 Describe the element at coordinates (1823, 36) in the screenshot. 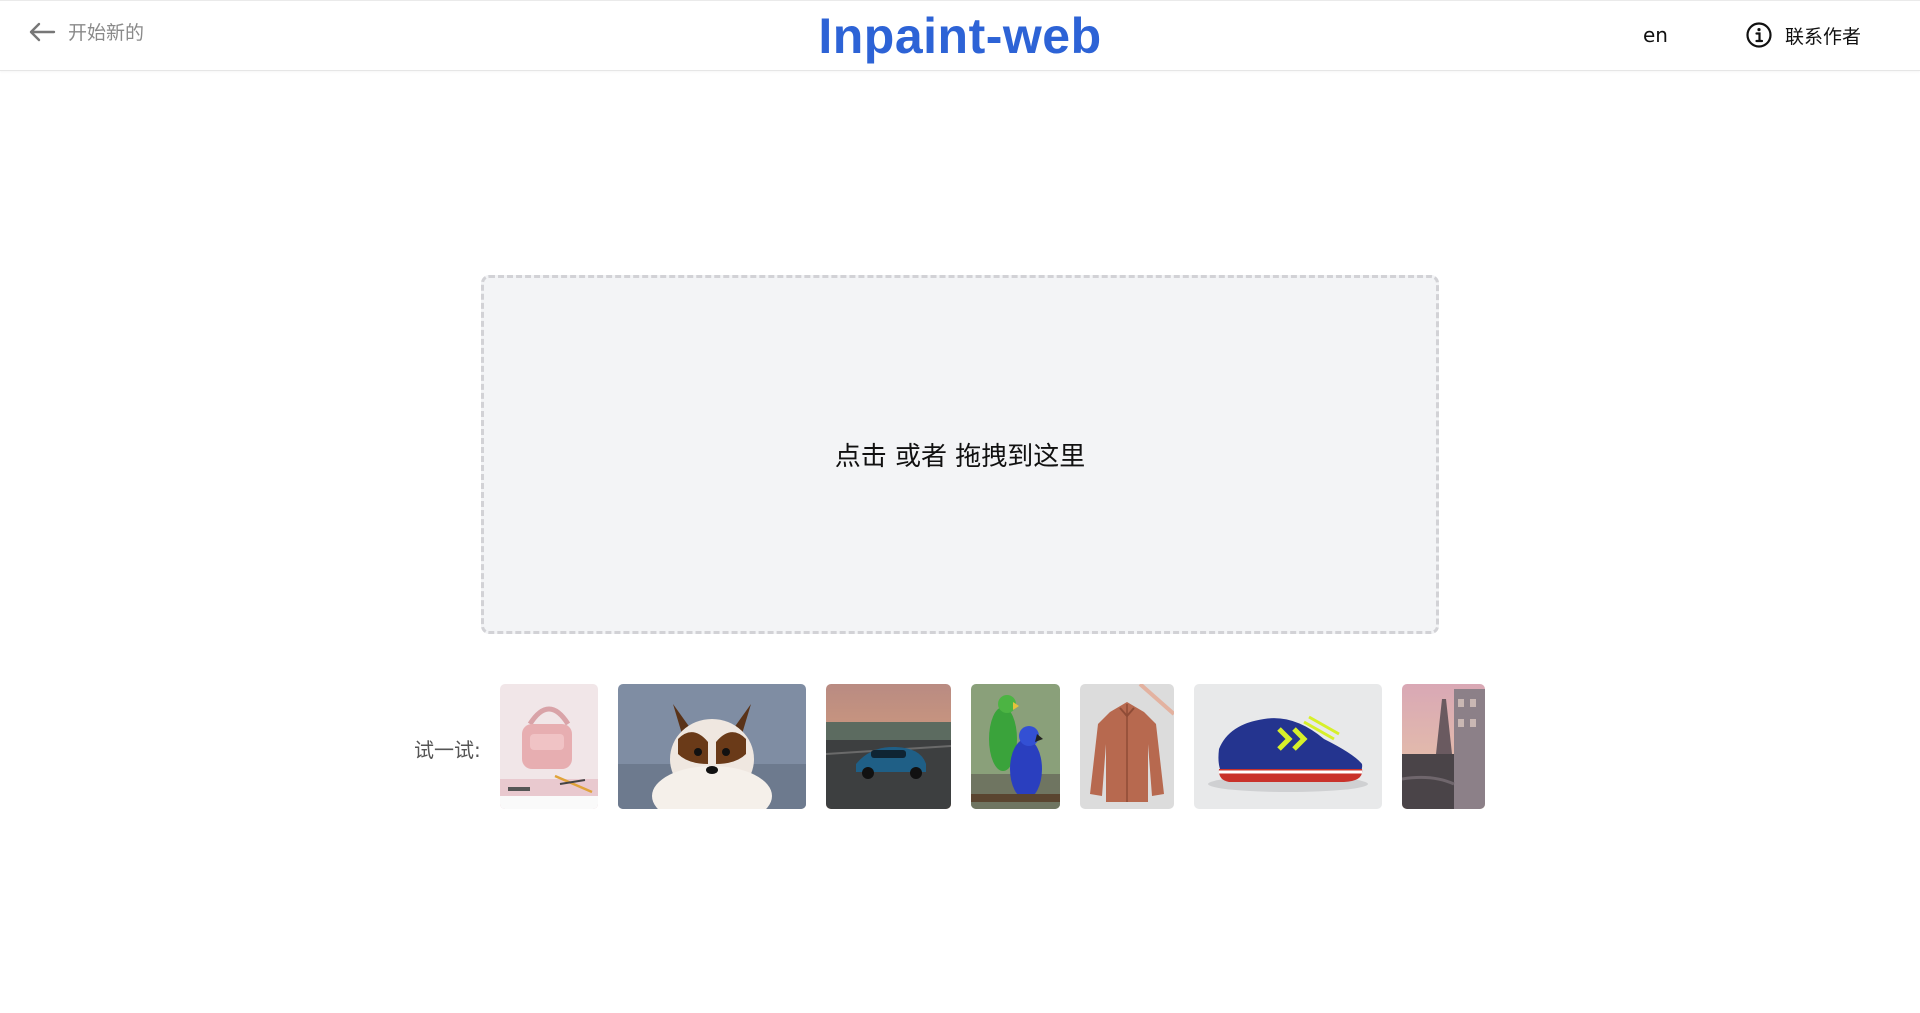

I see `contact-author-label: 联系作者` at that location.